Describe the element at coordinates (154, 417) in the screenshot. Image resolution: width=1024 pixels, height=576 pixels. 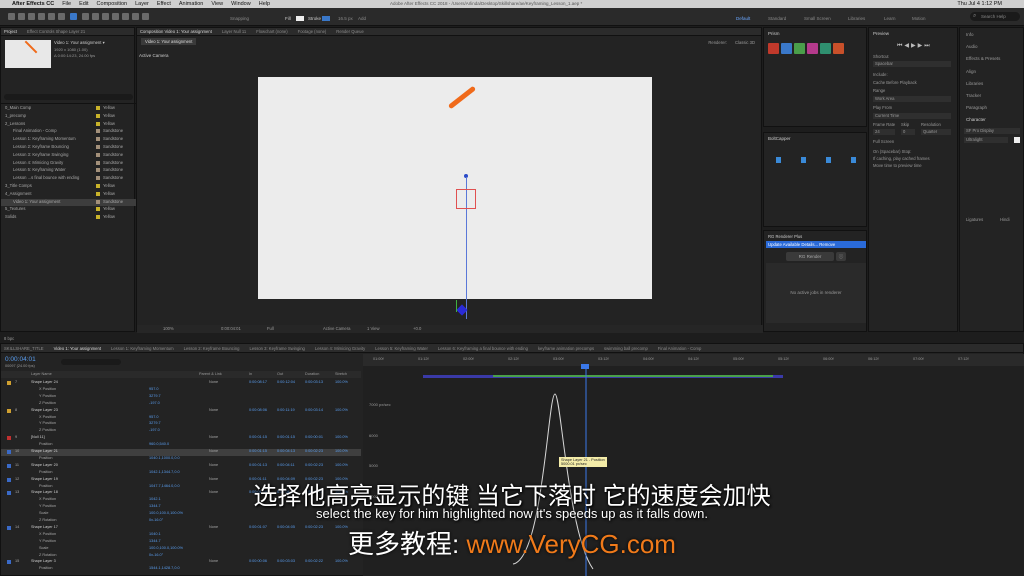
I see `property-value: 957.0` at that location.